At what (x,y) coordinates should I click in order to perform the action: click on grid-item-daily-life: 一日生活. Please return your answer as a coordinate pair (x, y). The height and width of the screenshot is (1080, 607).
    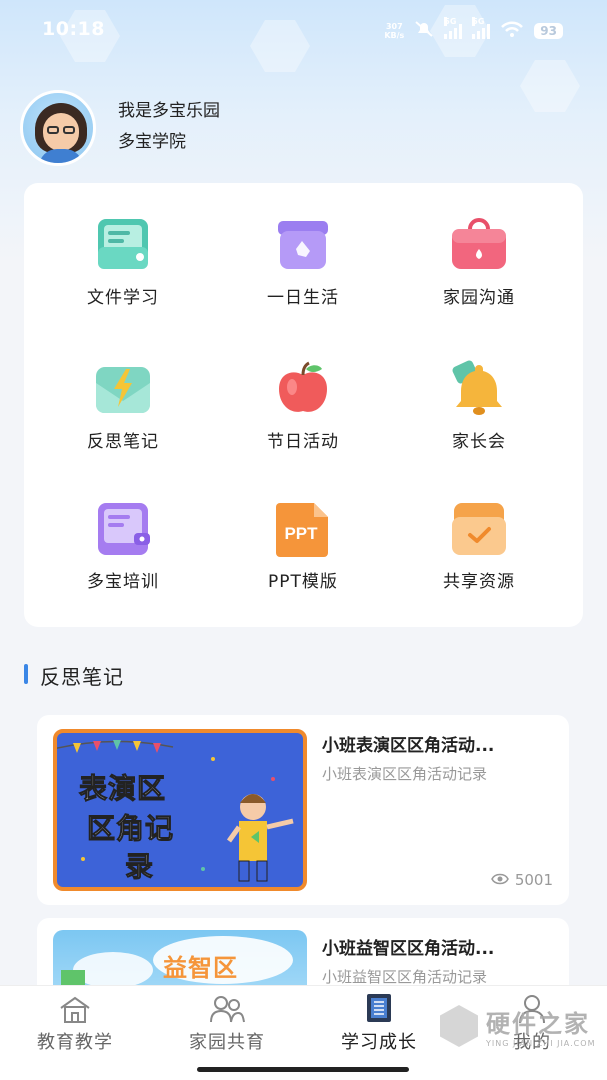
    Looking at the image, I should click on (303, 261).